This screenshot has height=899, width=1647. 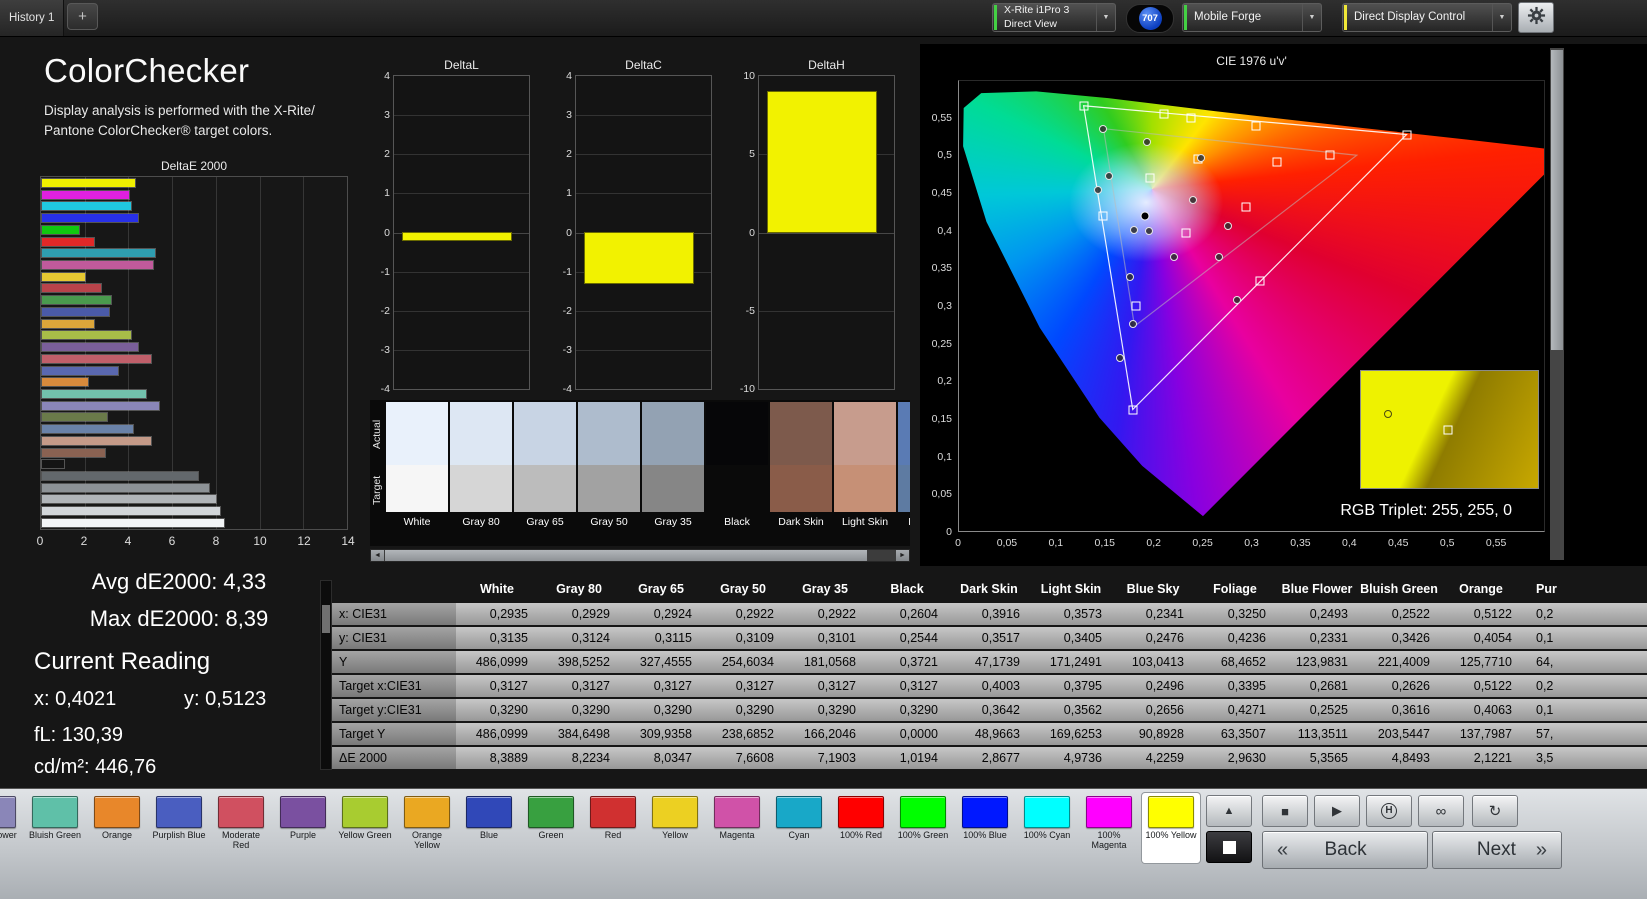 What do you see at coordinates (1229, 847) in the screenshot?
I see `pattern-window-button` at bounding box center [1229, 847].